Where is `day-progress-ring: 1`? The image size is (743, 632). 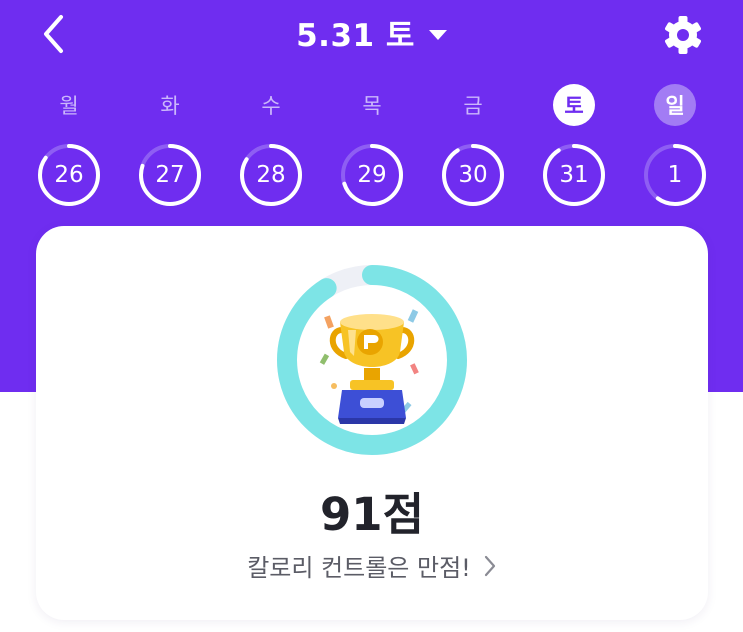 day-progress-ring: 1 is located at coordinates (675, 175).